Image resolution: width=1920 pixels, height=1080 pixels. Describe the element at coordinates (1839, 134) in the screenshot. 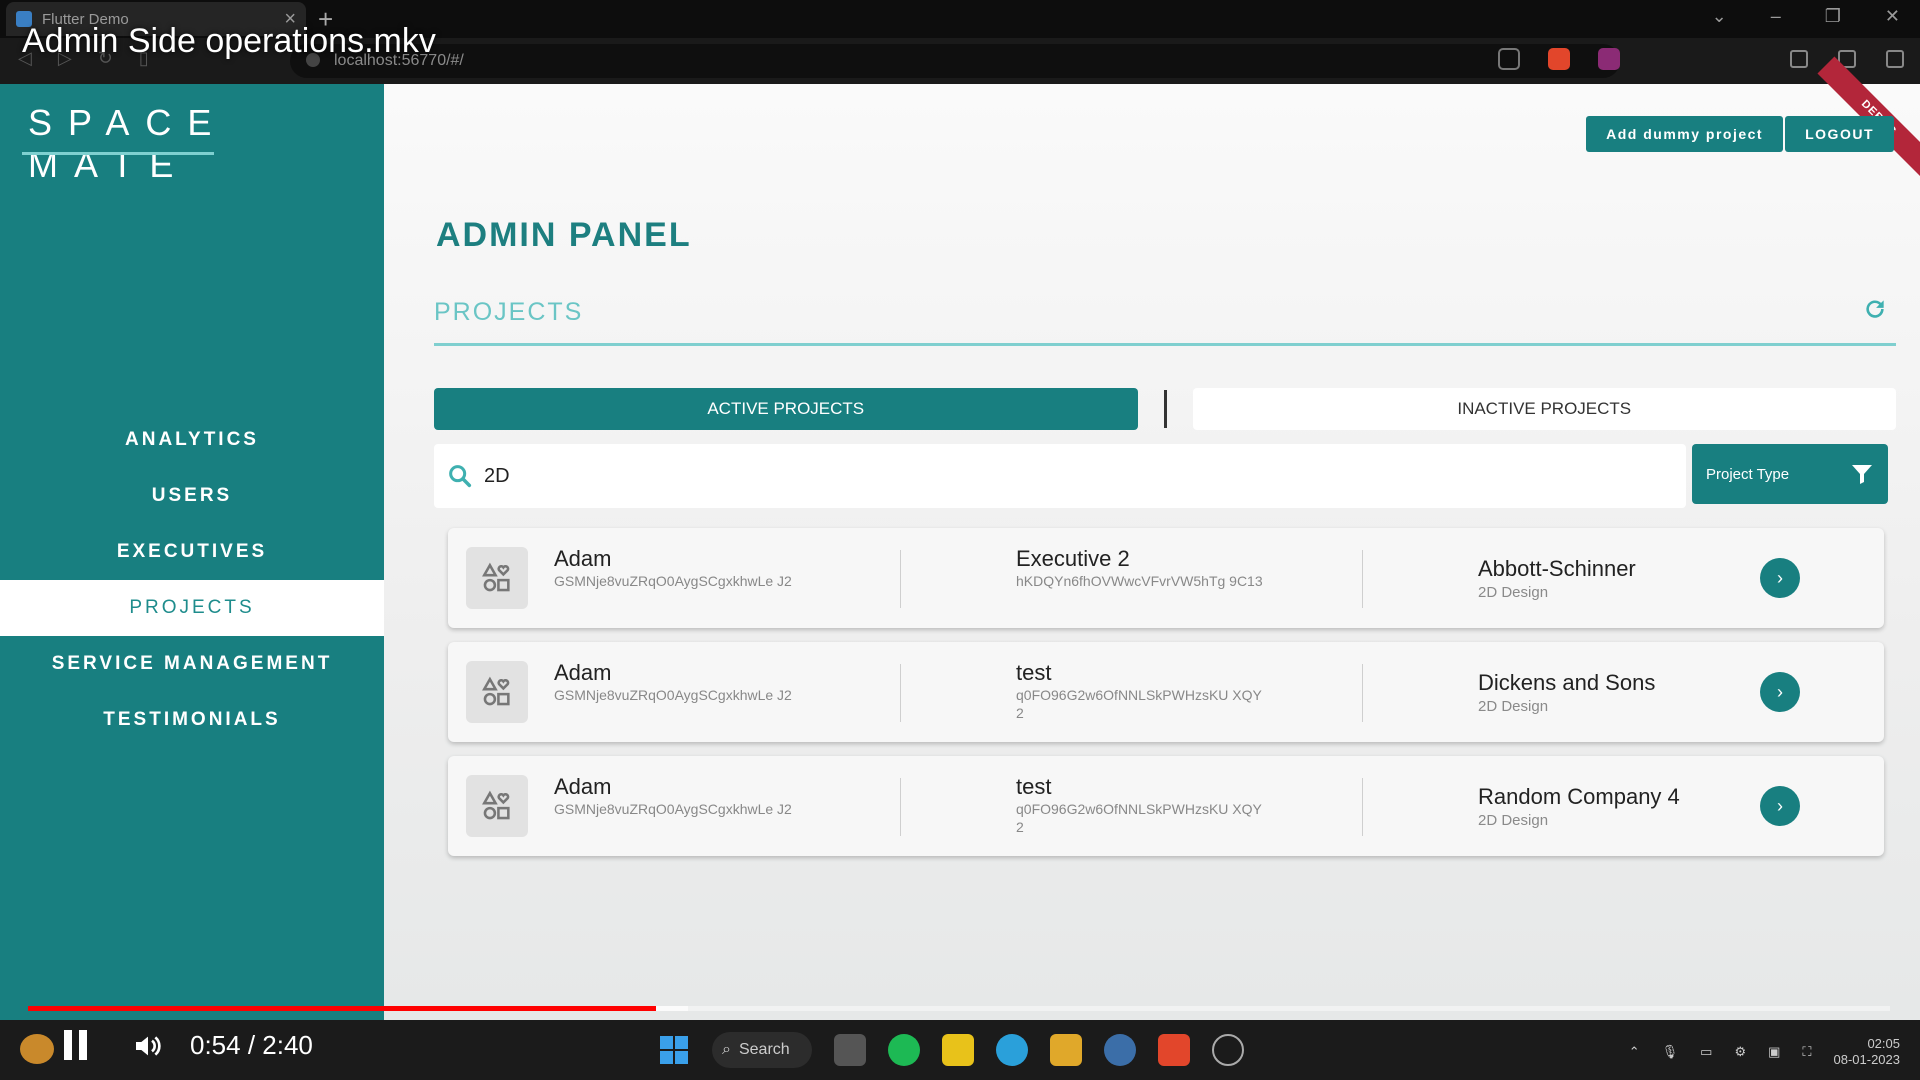

I see `logout-button: LOGOUT` at that location.